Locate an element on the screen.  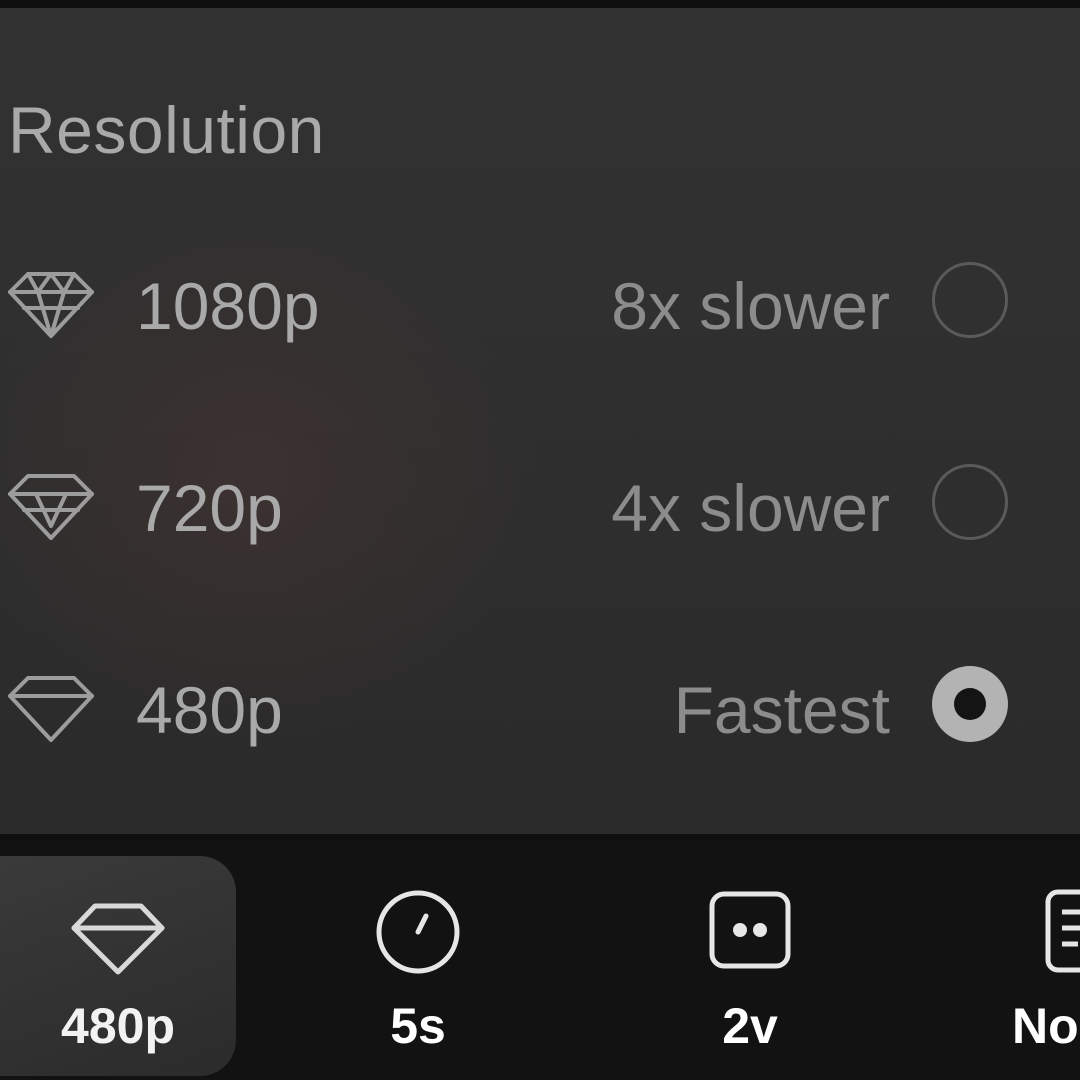
toolbar-variations-button: 2v is located at coordinates (750, 966).